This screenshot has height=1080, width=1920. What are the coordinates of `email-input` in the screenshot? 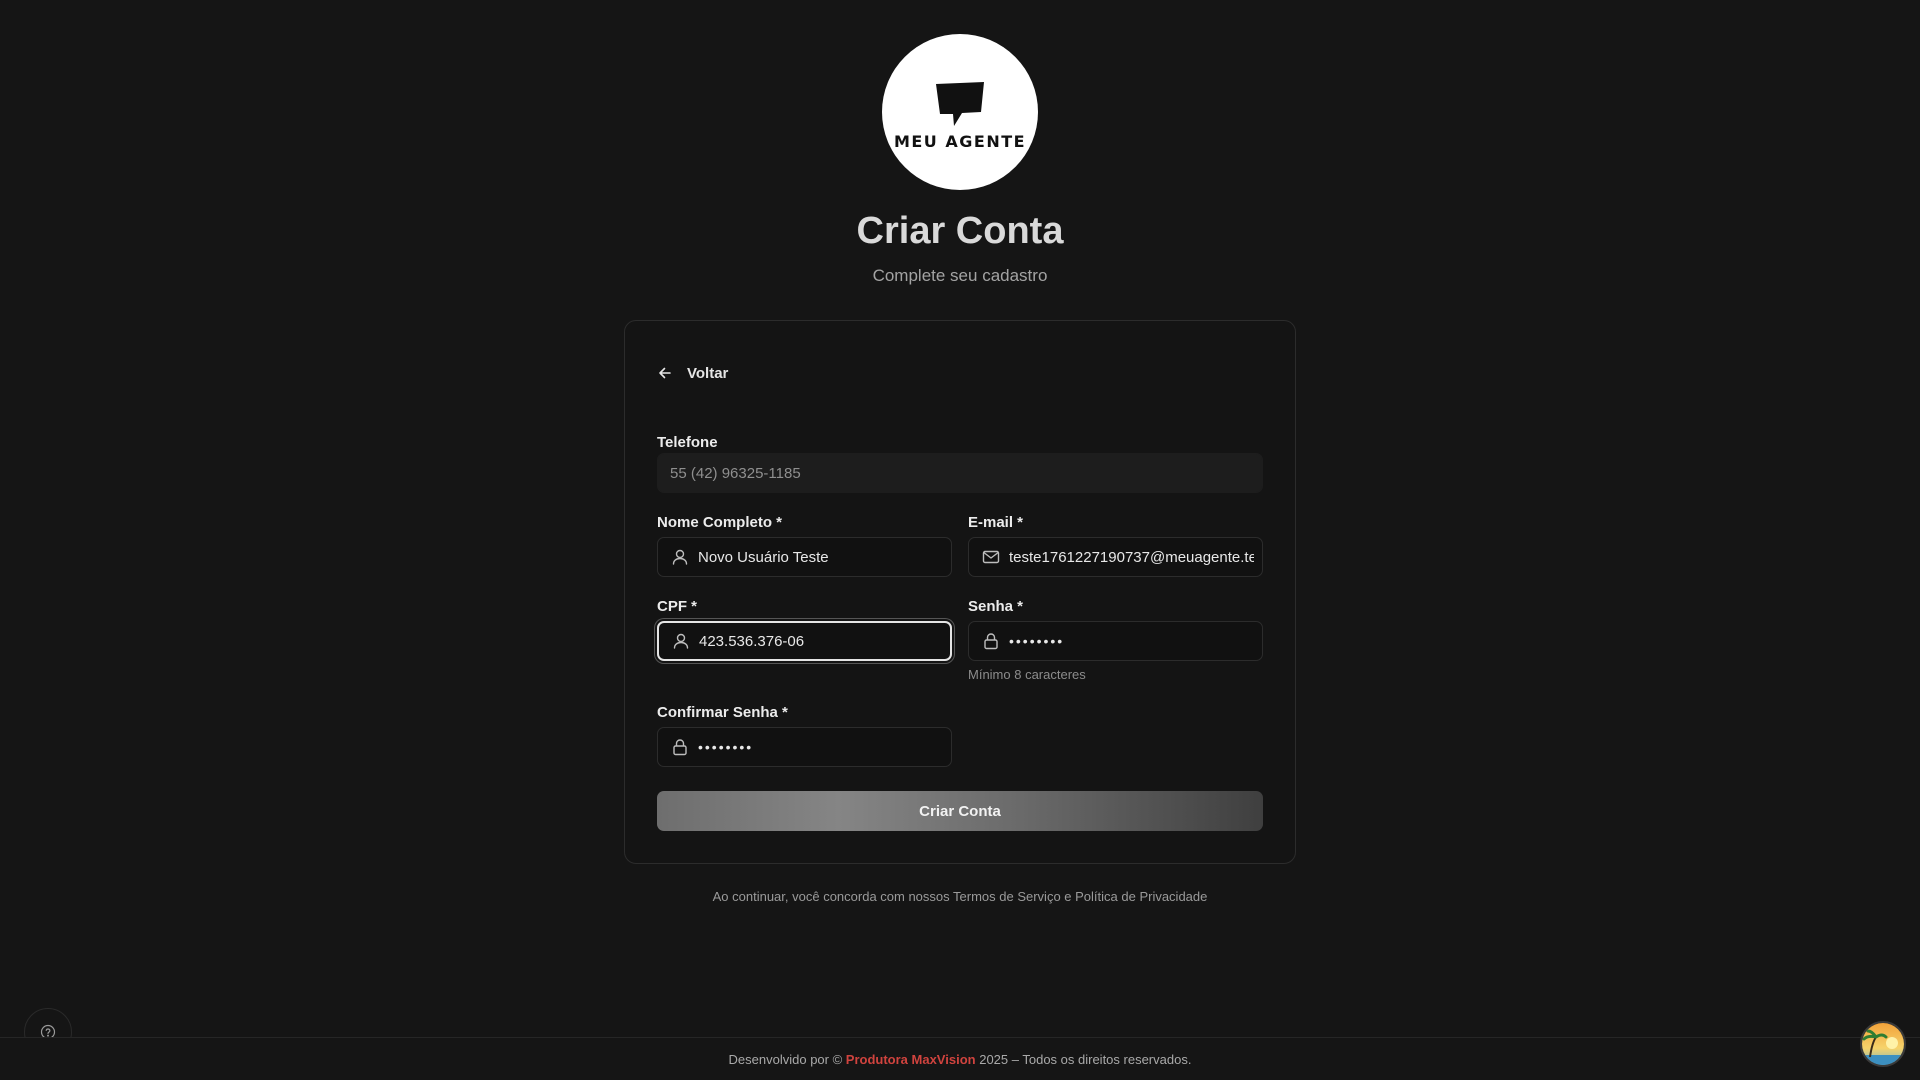 It's located at (1131, 557).